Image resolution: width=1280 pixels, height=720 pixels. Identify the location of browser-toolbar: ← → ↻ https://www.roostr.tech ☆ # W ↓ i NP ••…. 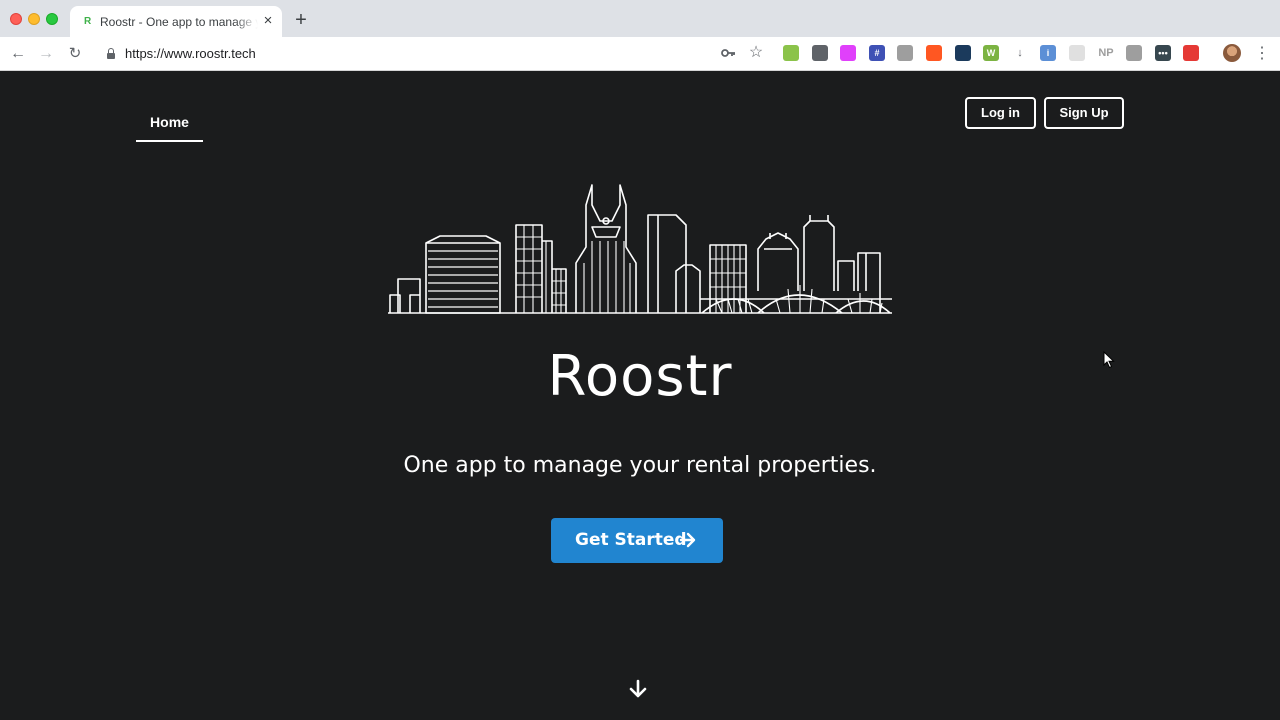
(640, 54).